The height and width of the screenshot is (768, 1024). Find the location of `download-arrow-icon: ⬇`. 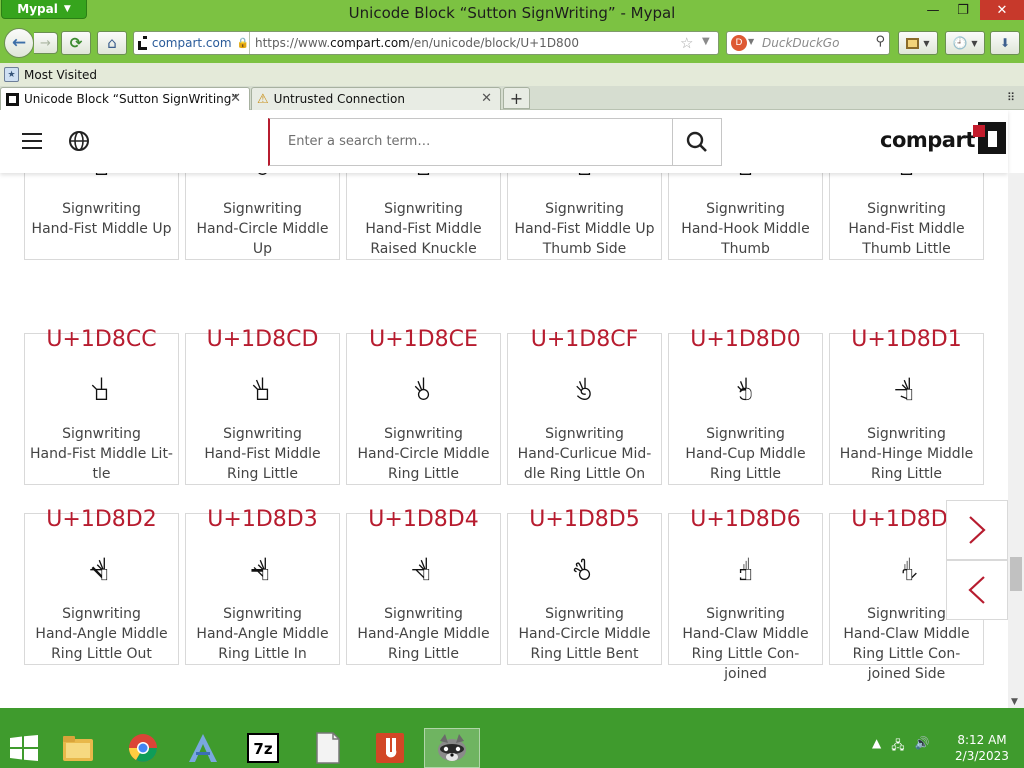

download-arrow-icon: ⬇ is located at coordinates (1005, 43).